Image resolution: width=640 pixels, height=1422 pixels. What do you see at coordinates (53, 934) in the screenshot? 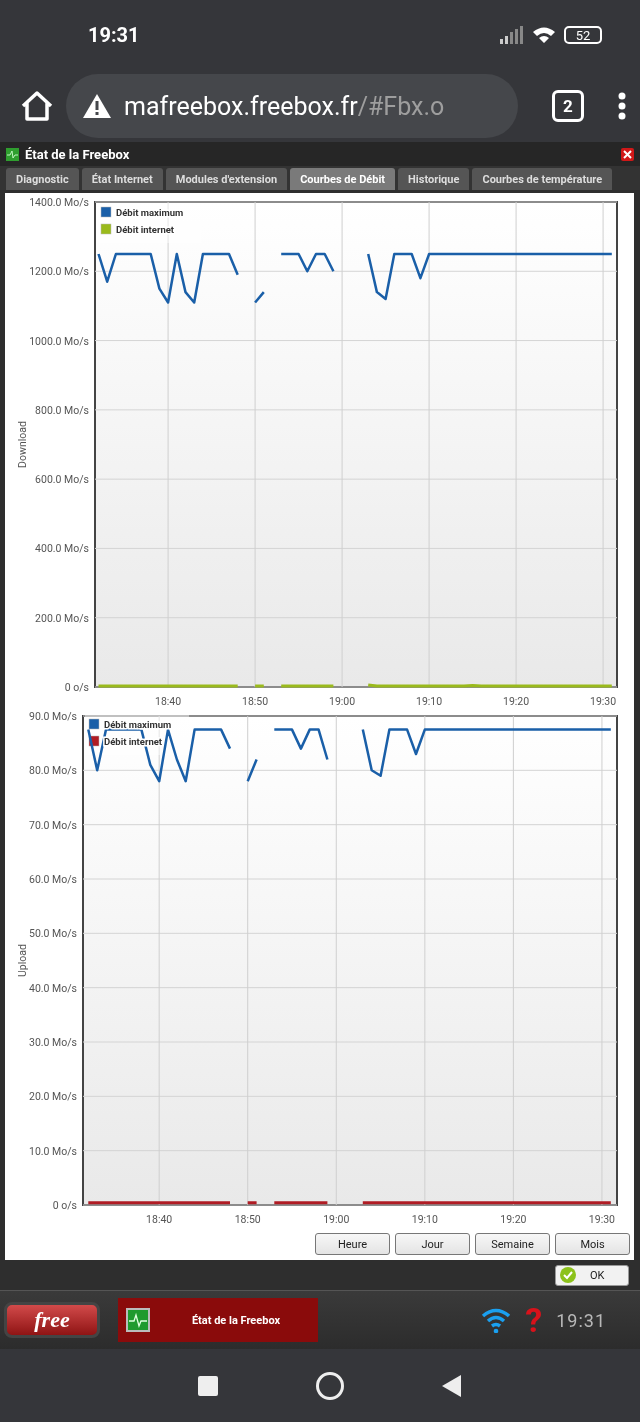
I see `y-tick-label: 50.0 Mo/s` at bounding box center [53, 934].